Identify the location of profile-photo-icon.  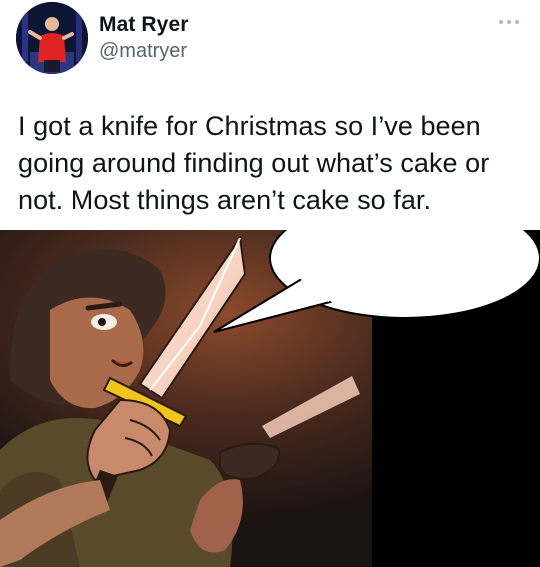
(52, 38).